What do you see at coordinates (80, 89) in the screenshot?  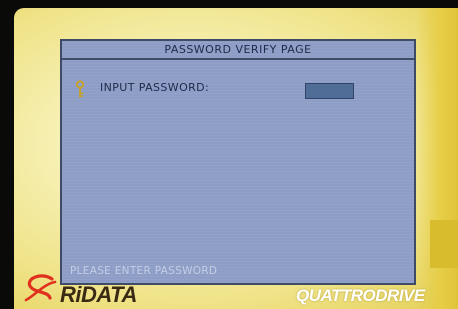 I see `key-icon` at bounding box center [80, 89].